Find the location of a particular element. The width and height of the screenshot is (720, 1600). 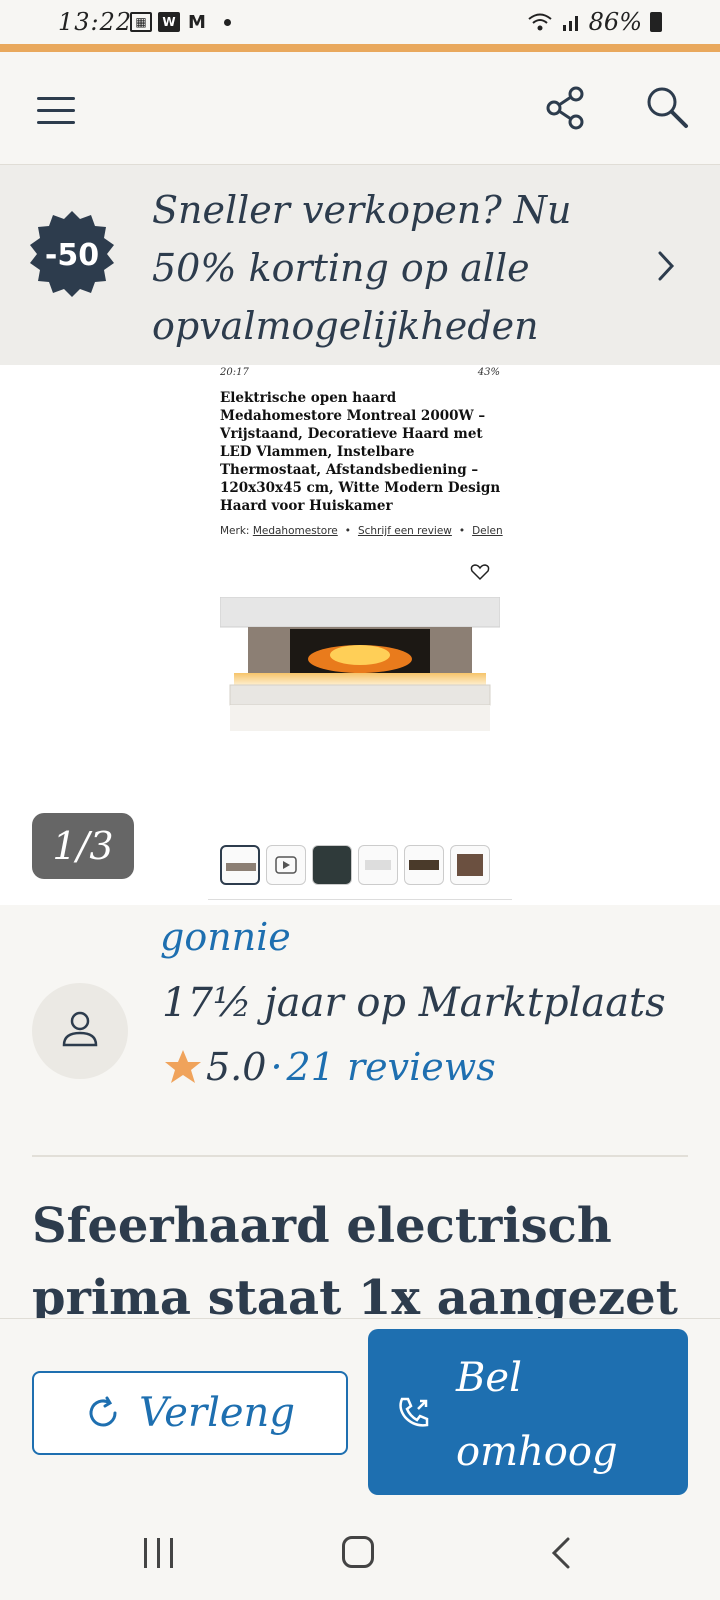

phone-arrow-icon is located at coordinates (414, 1412).